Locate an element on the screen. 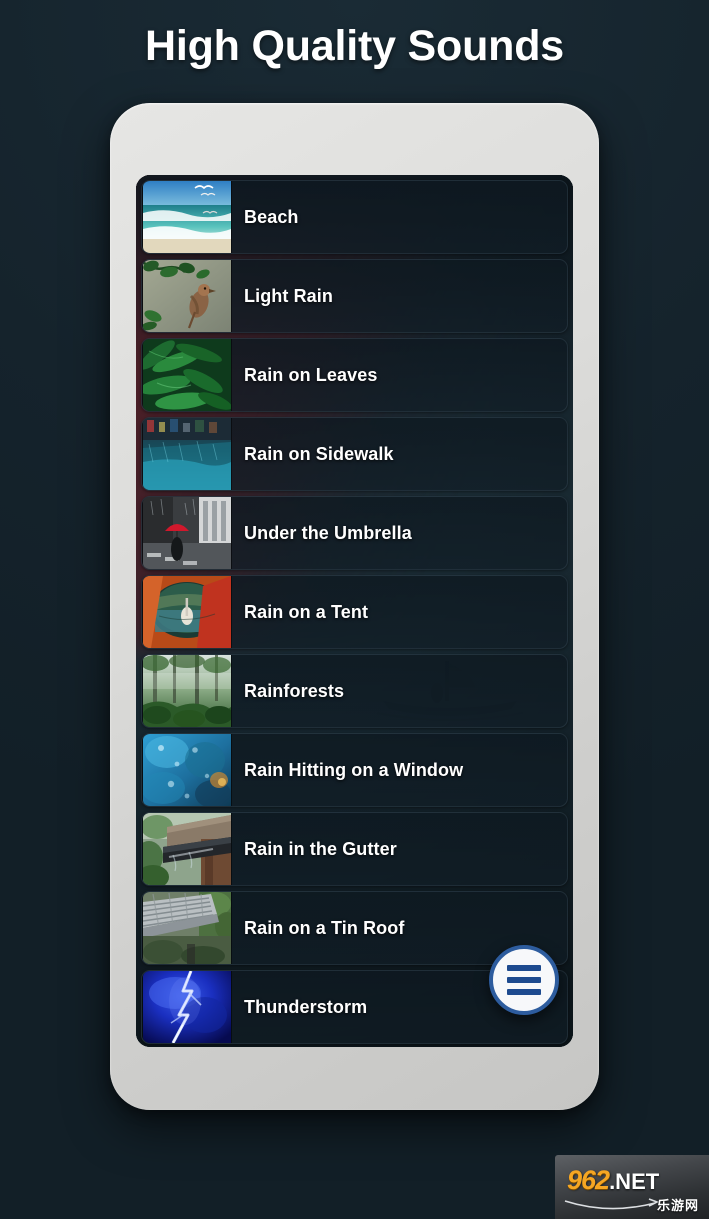 The height and width of the screenshot is (1219, 709). site-watermark: 962.NET 乐游网 is located at coordinates (632, 1187).